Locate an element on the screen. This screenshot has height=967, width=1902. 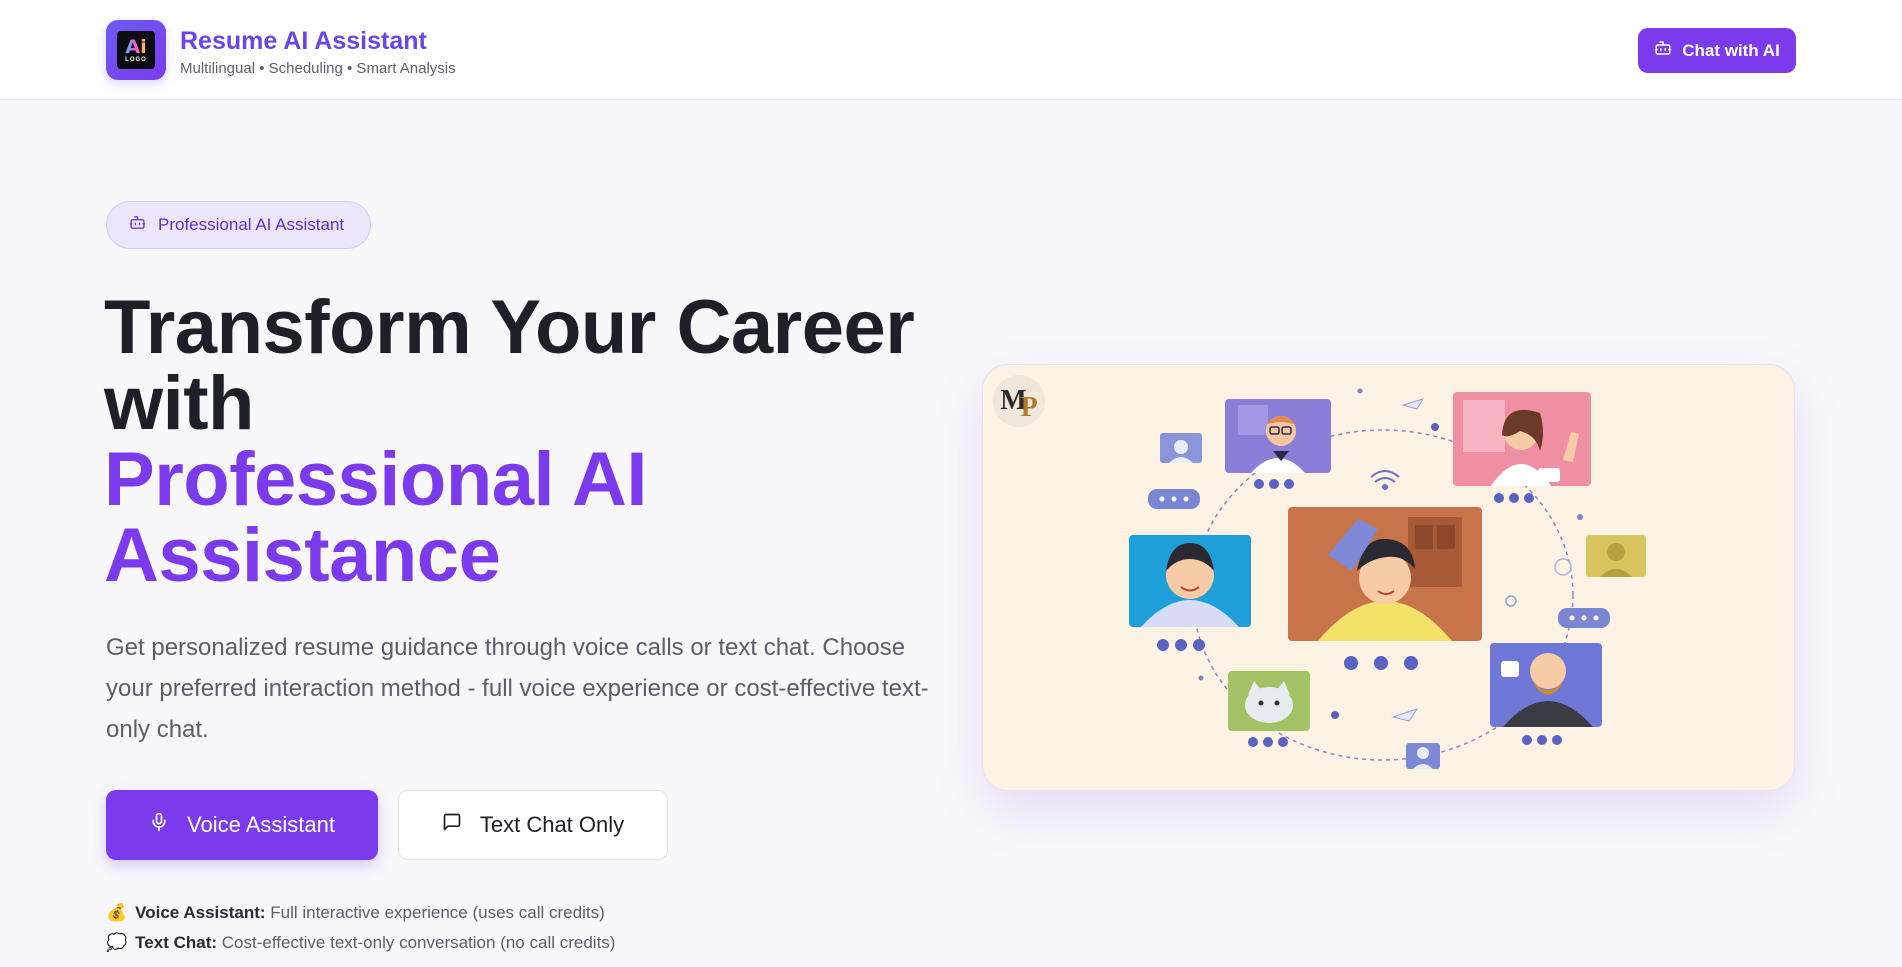
participant-smiling-man is located at coordinates (1190, 593).